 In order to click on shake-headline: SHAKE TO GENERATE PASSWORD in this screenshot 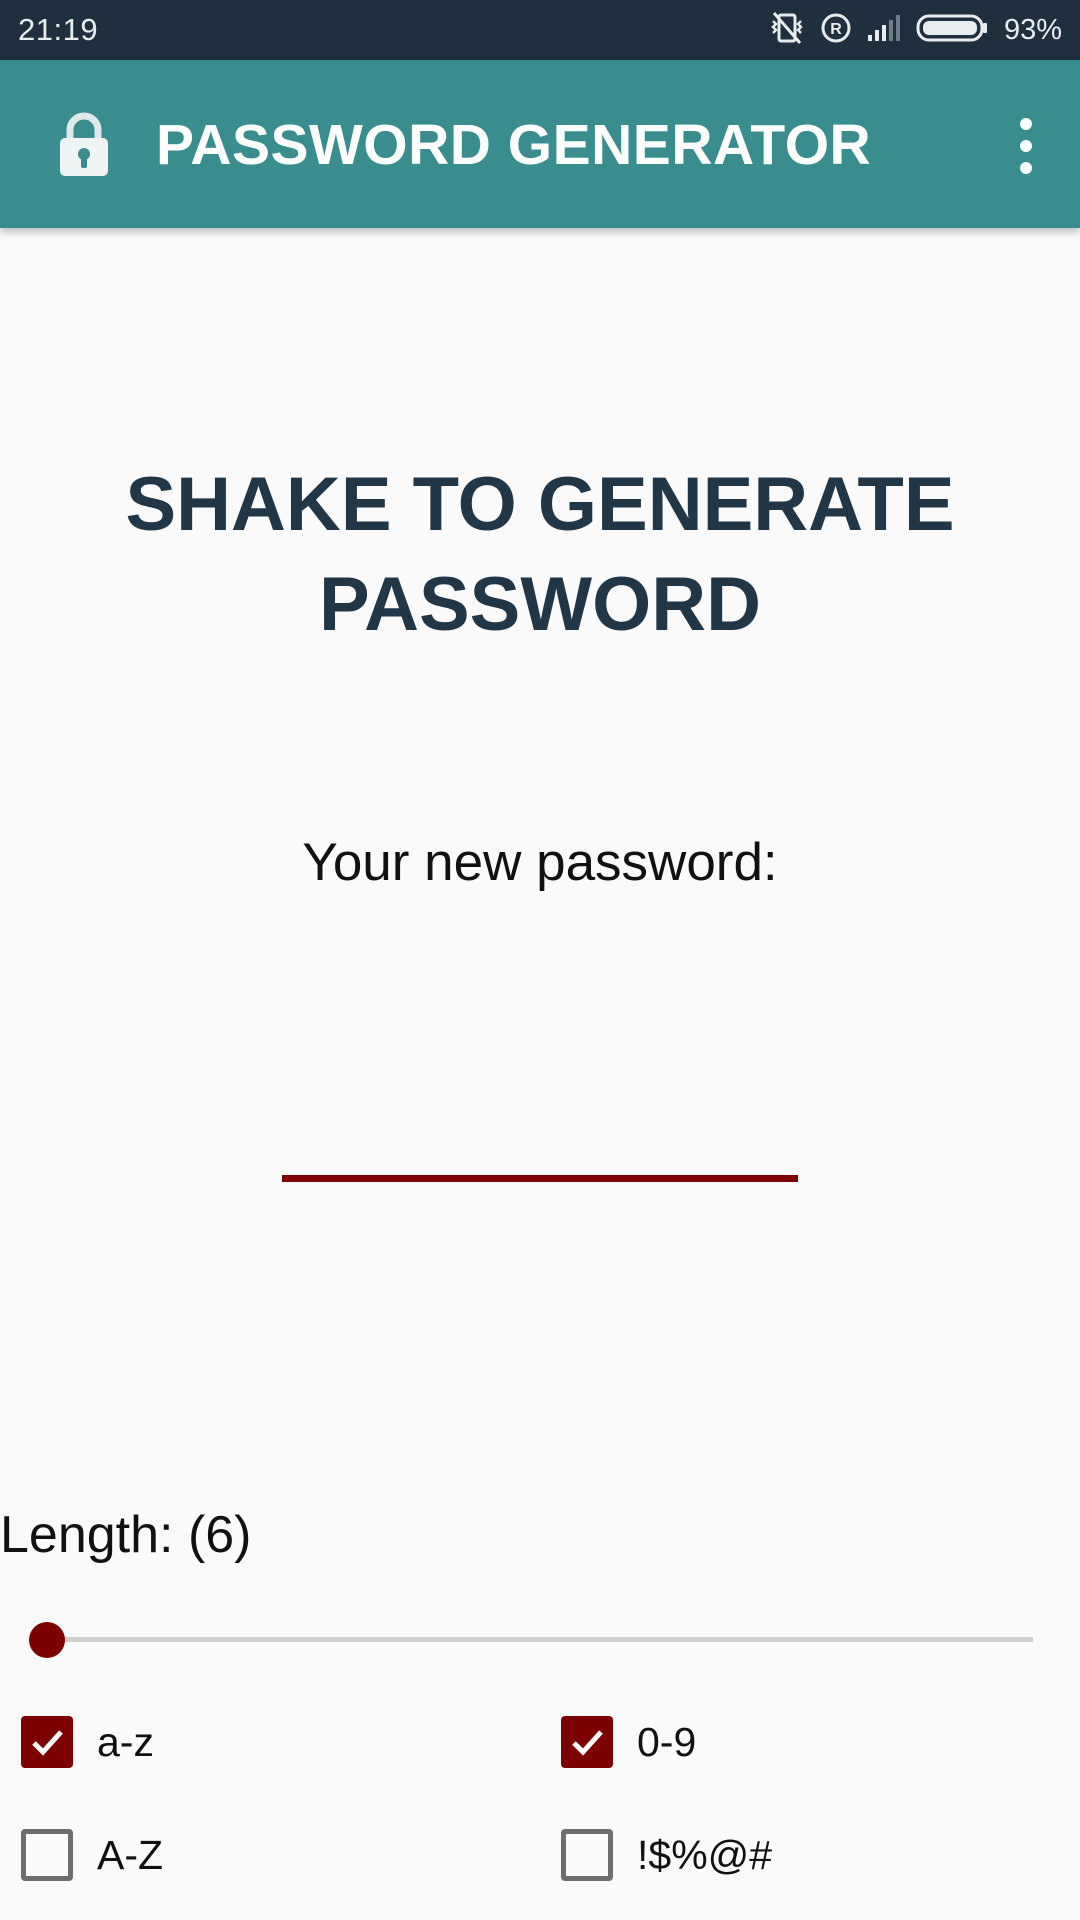, I will do `click(540, 555)`.